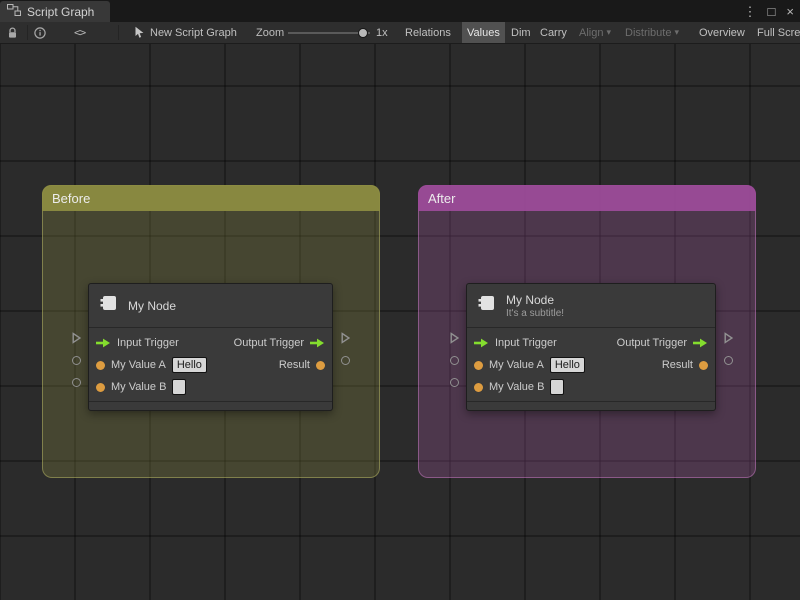  I want to click on window-tab-bar: Script Graph ⋮ □ ×, so click(400, 11).